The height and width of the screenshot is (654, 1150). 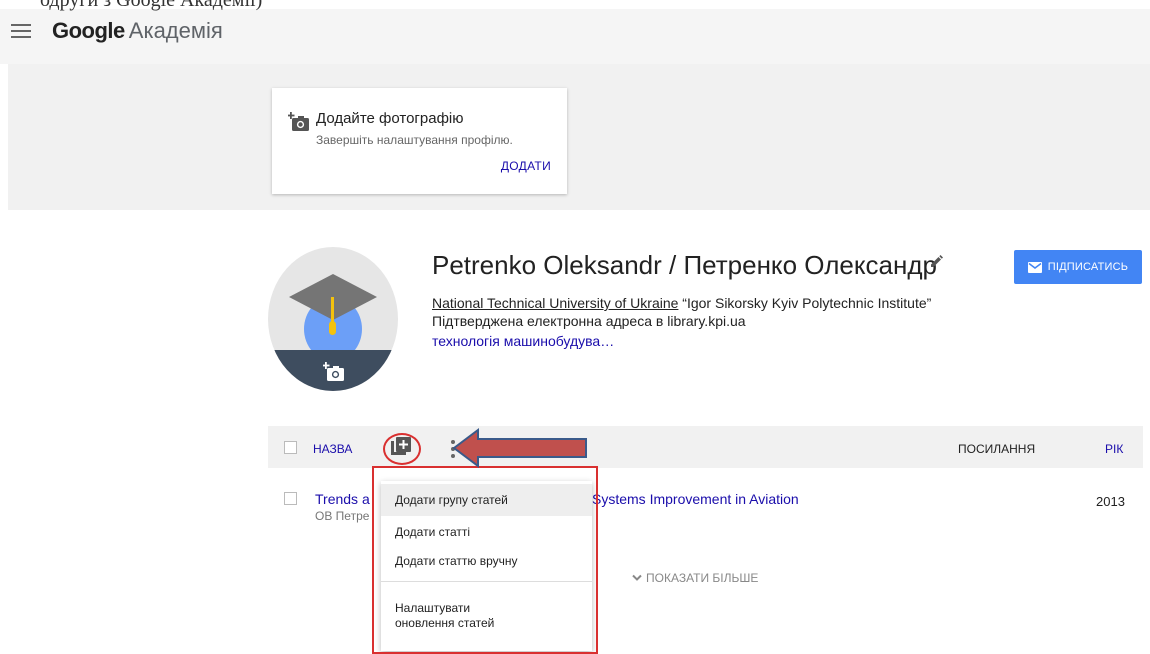 What do you see at coordinates (526, 166) in the screenshot?
I see `add-photo-button: ДОДАТИ` at bounding box center [526, 166].